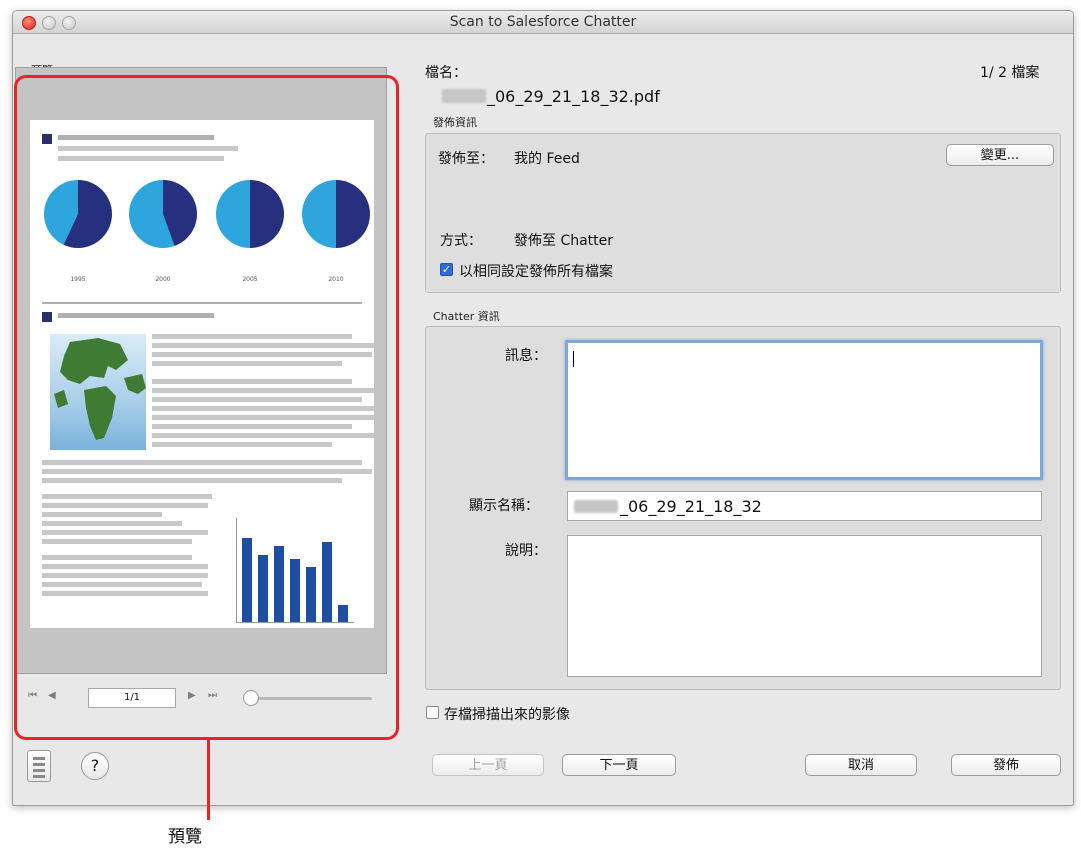  I want to click on first-page-icon: ⏮, so click(32, 695).